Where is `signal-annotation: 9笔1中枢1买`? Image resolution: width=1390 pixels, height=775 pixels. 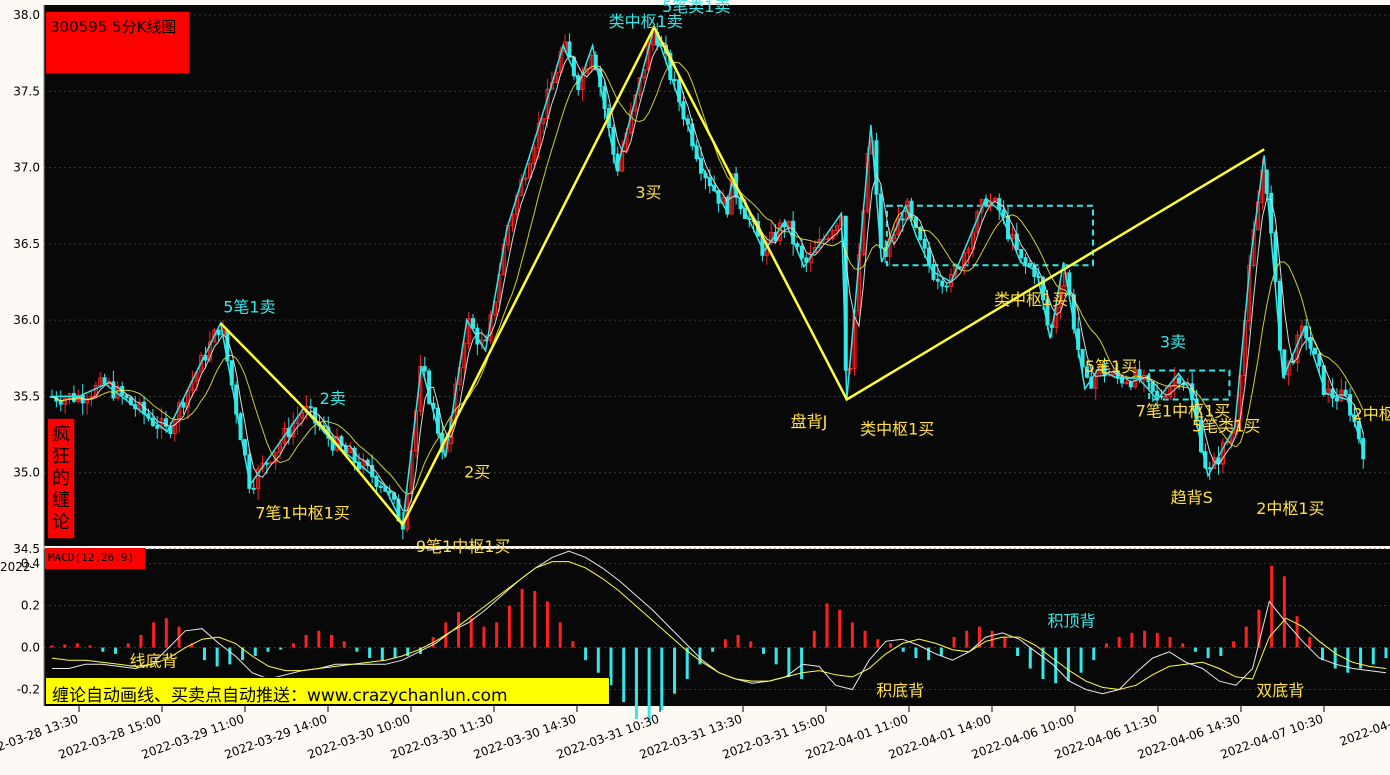
signal-annotation: 9笔1中枢1买 is located at coordinates (463, 546).